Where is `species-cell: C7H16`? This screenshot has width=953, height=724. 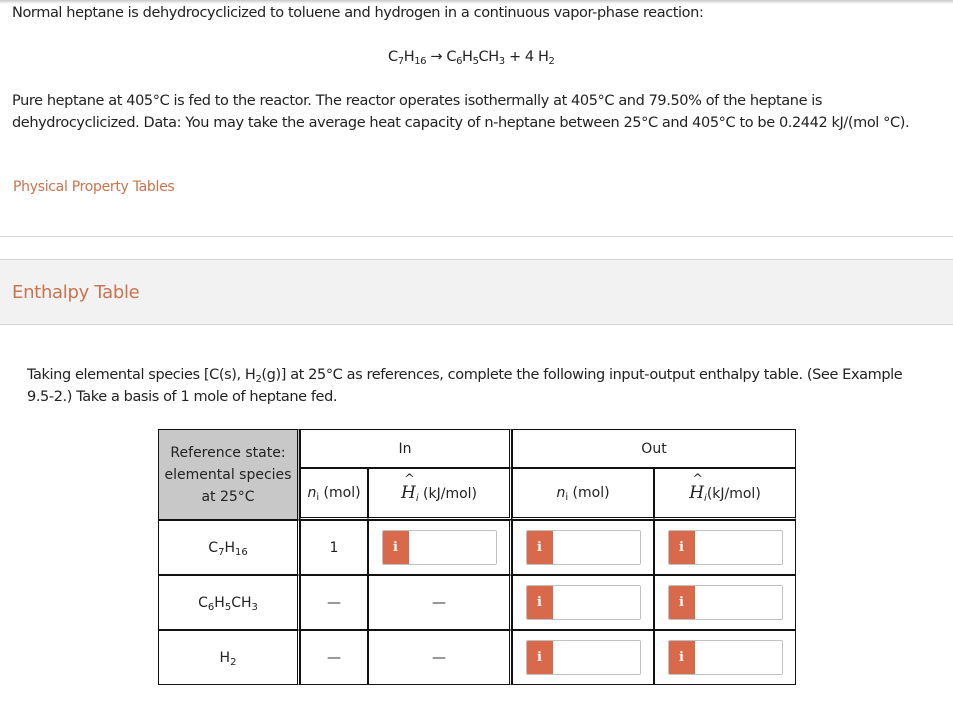 species-cell: C7H16 is located at coordinates (229, 547).